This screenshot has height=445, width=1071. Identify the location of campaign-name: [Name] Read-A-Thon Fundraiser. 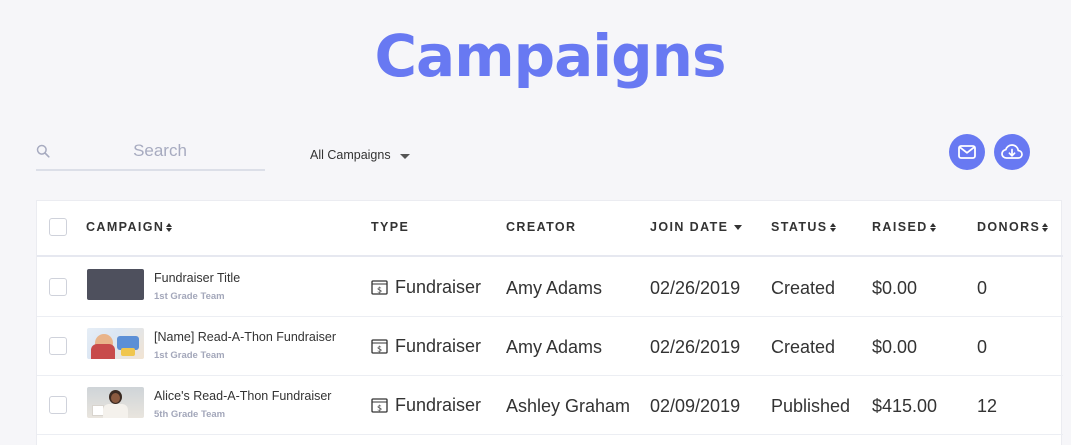
(245, 337).